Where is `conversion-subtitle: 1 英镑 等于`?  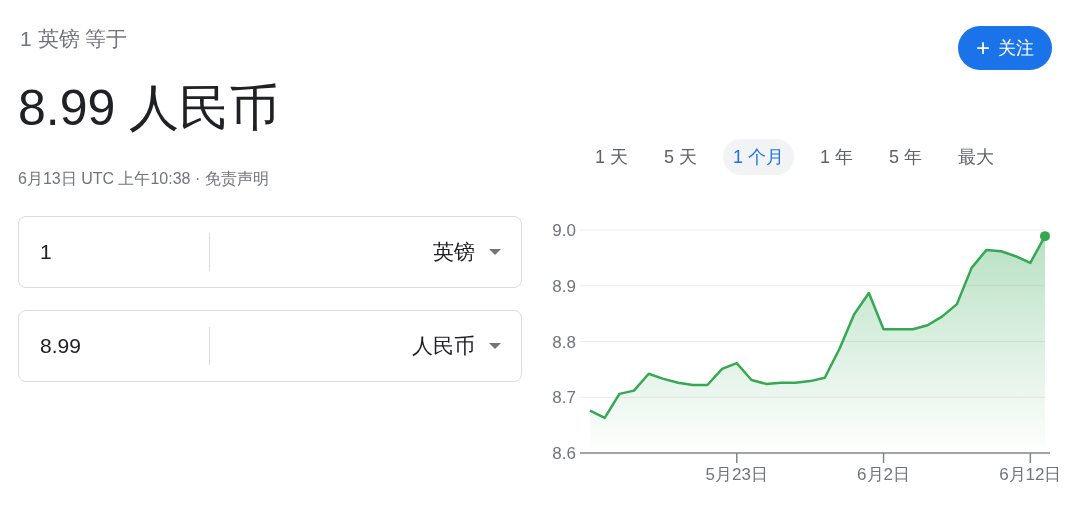 conversion-subtitle: 1 英镑 等于 is located at coordinates (74, 39).